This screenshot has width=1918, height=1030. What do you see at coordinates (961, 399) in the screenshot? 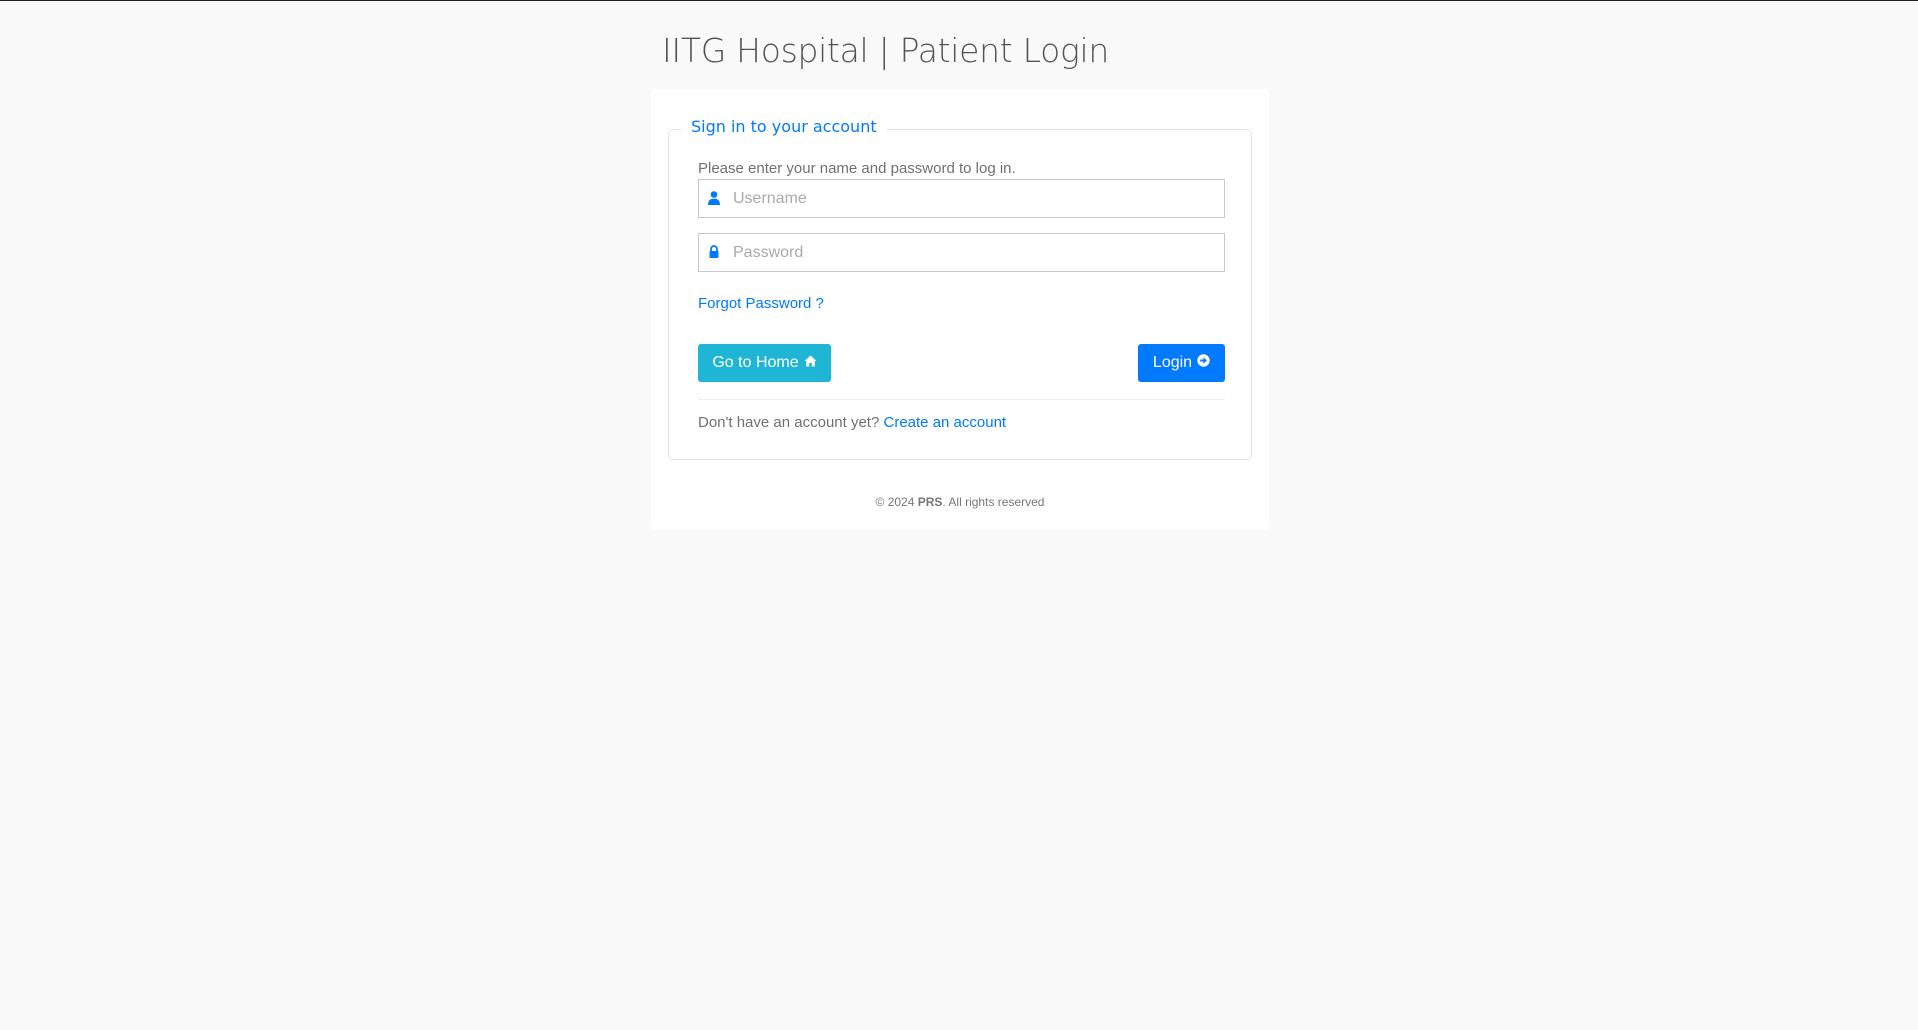
I see `divider` at bounding box center [961, 399].